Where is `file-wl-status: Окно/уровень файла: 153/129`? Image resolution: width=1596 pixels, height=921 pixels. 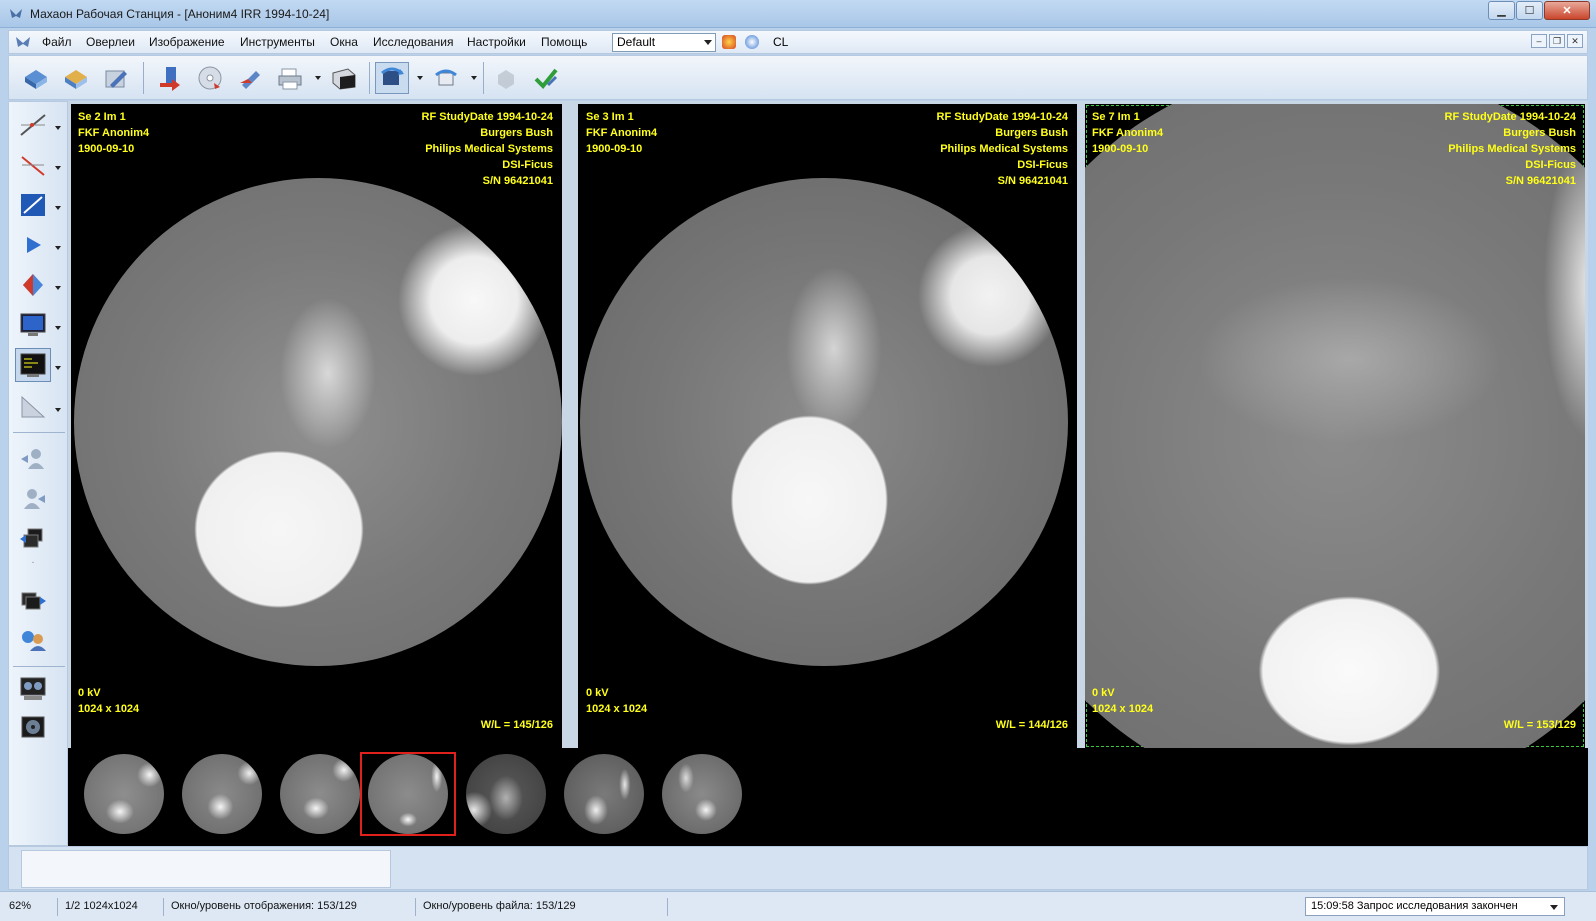 file-wl-status: Окно/уровень файла: 153/129 is located at coordinates (543, 907).